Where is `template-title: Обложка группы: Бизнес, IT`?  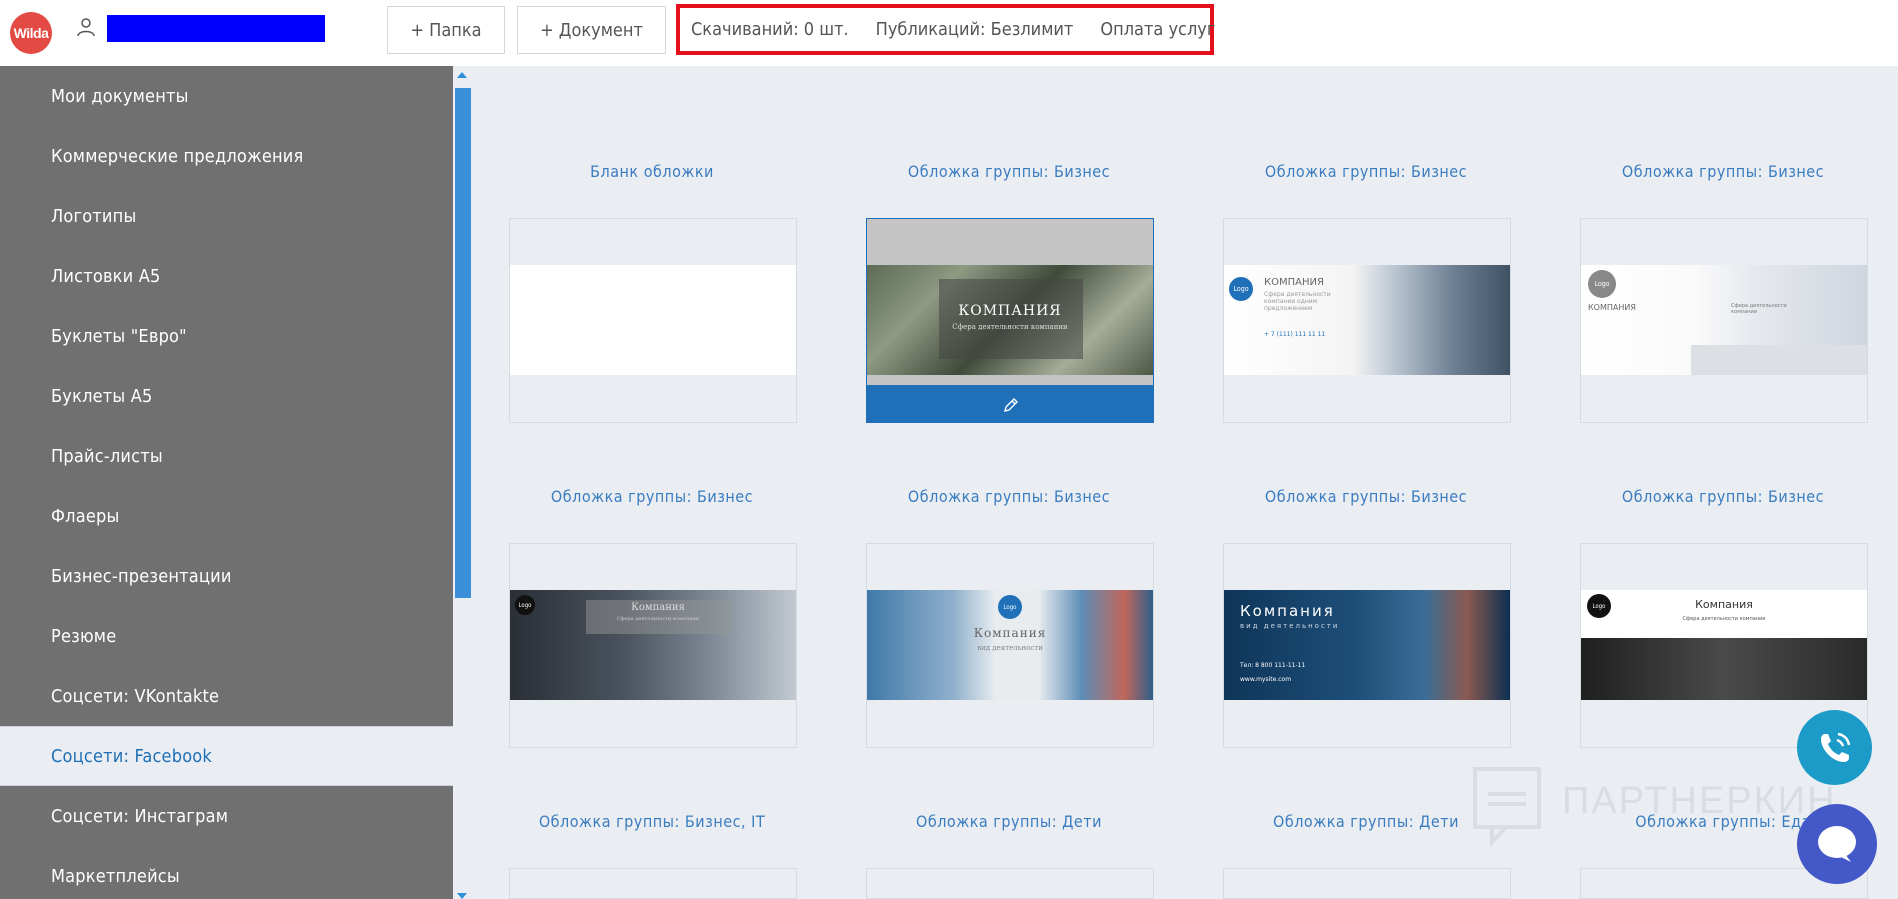
template-title: Обложка группы: Бизнес, IT is located at coordinates (652, 821).